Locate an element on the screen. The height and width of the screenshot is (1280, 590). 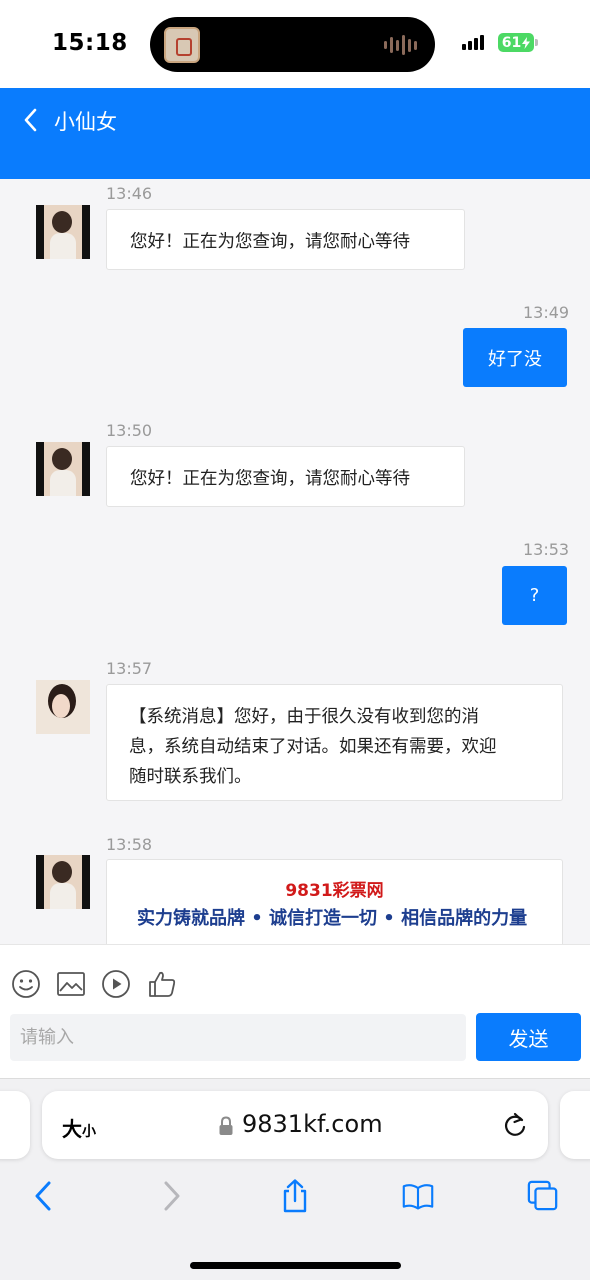
home-indicator is located at coordinates (295, 1265).